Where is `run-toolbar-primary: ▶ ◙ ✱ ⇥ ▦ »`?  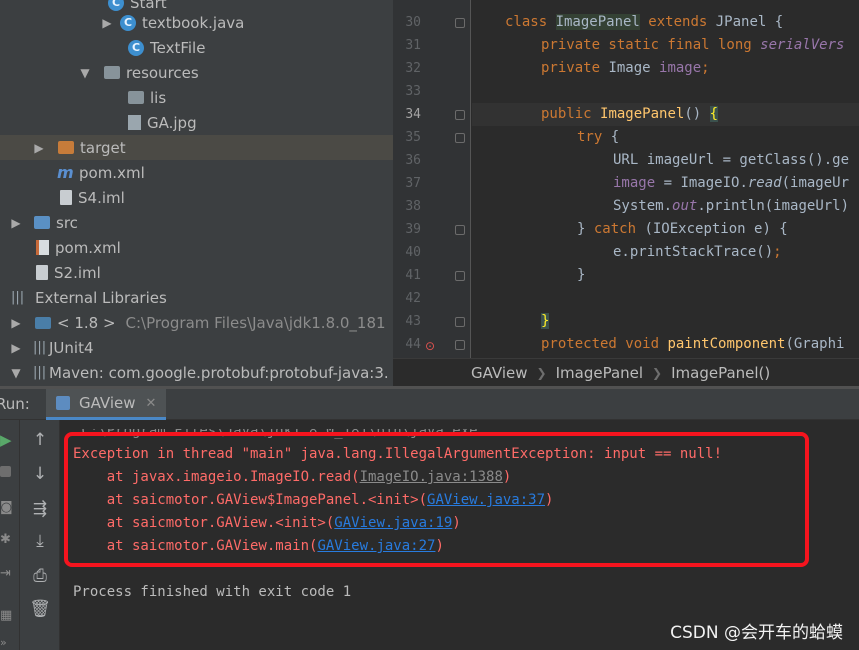 run-toolbar-primary: ▶ ◙ ✱ ⇥ ▦ » is located at coordinates (10, 535).